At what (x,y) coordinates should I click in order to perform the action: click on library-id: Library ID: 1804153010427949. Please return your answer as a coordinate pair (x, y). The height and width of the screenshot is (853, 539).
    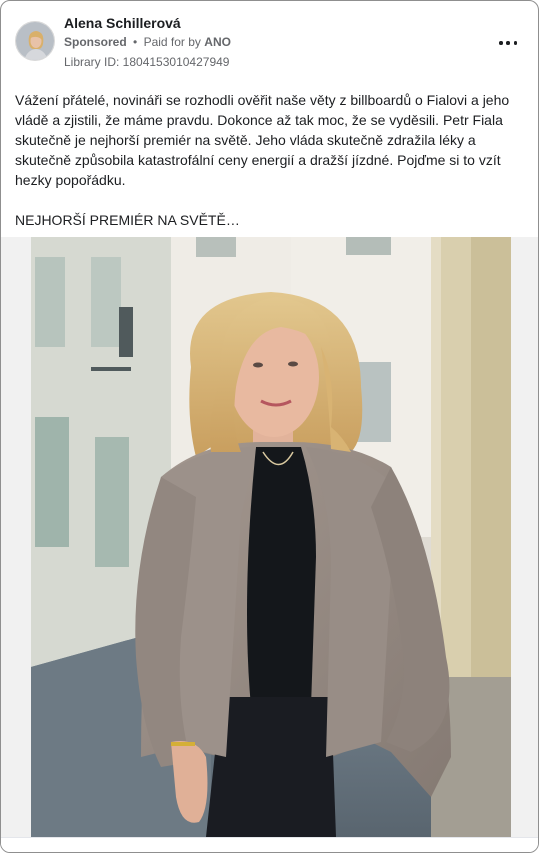
    Looking at the image, I should click on (147, 62).